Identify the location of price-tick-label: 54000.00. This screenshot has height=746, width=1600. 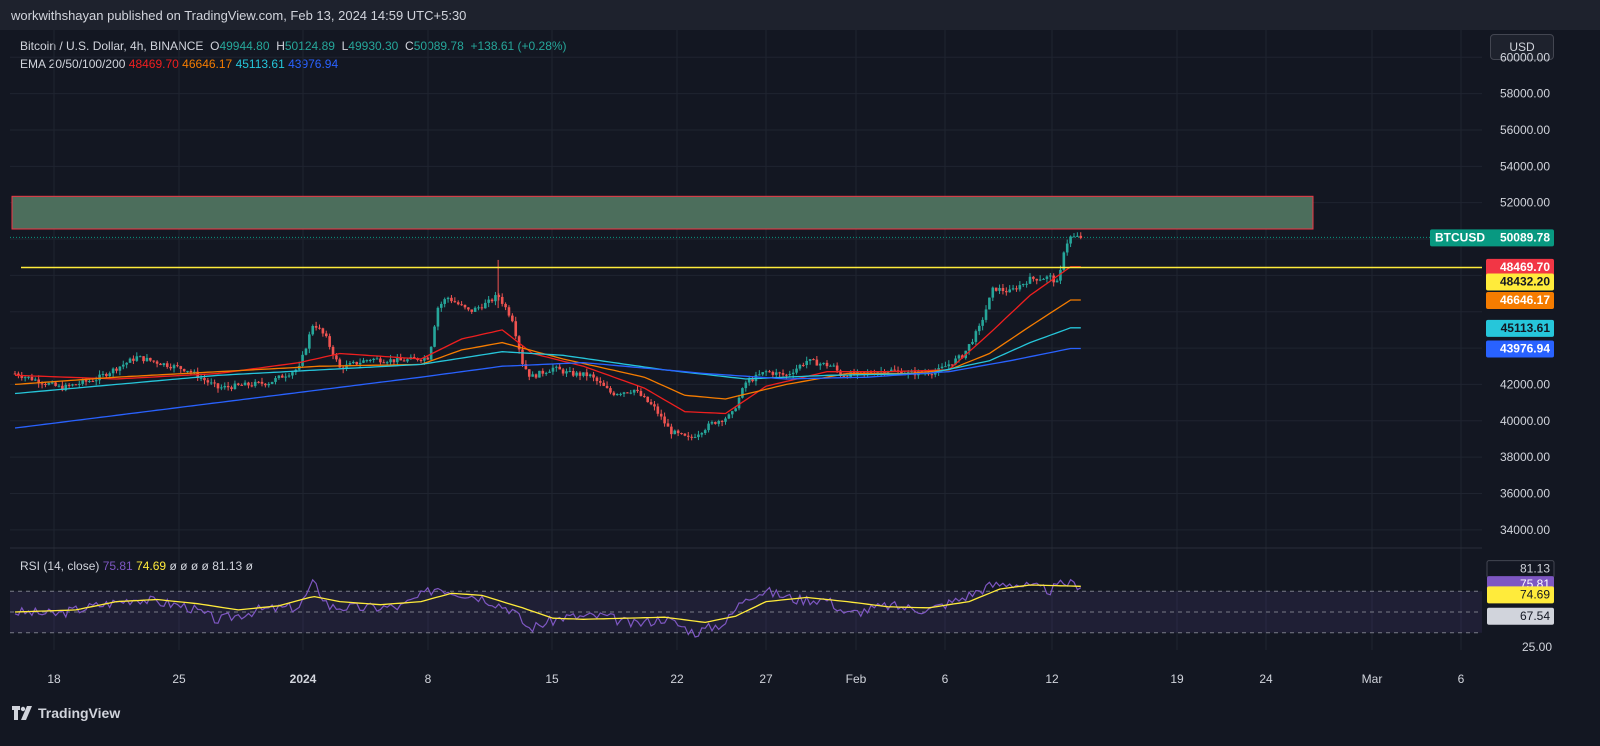
(1525, 166).